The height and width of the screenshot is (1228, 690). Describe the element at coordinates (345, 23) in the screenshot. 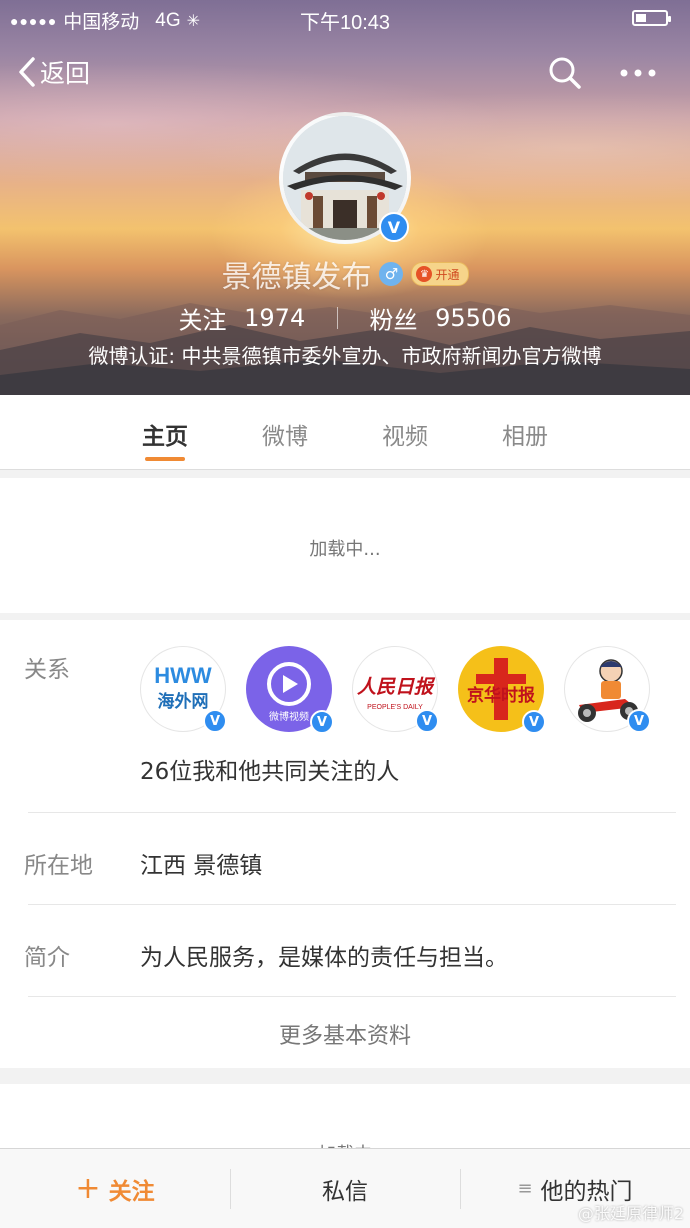

I see `status-time: 下午10:43` at that location.